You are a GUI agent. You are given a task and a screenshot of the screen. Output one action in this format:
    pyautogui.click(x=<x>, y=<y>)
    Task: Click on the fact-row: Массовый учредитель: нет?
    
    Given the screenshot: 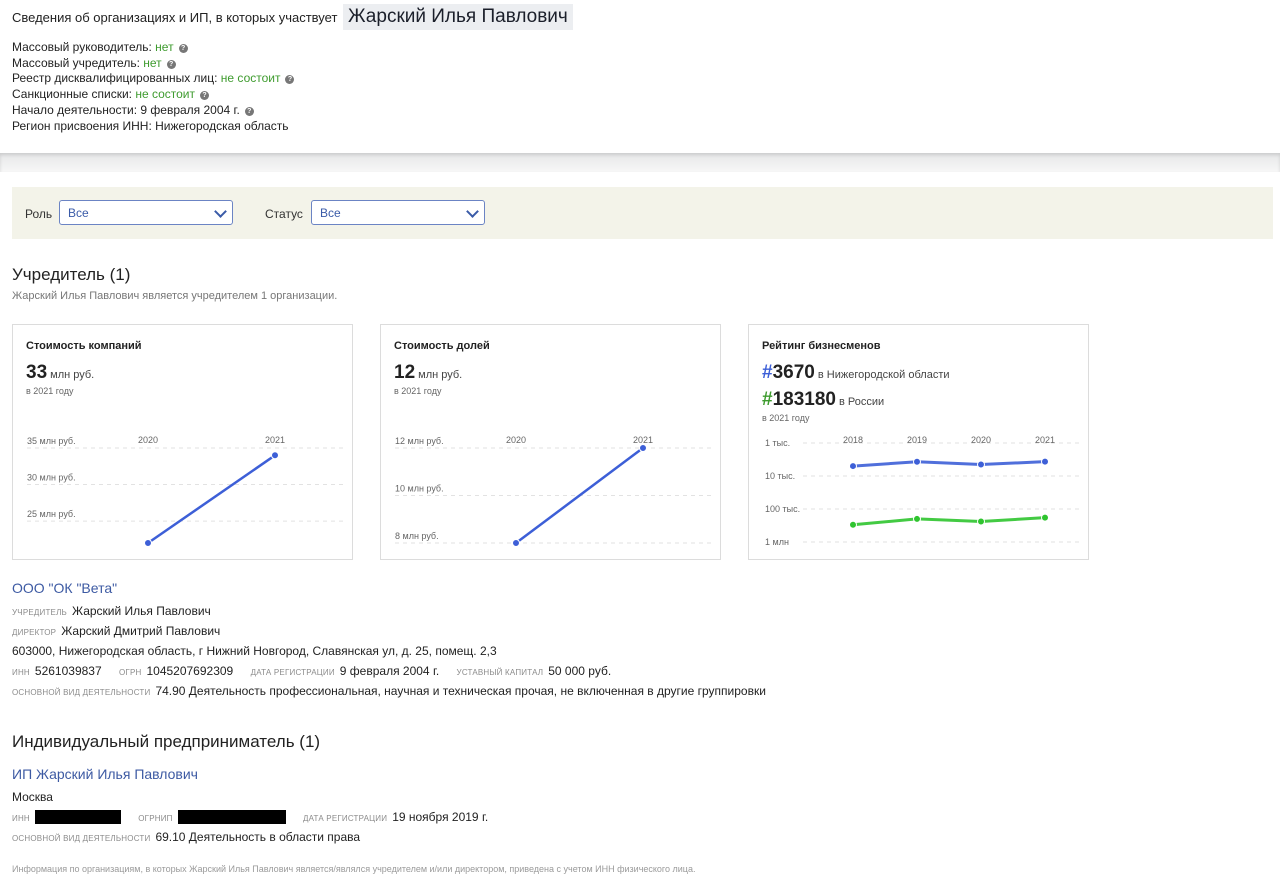 What is the action you would take?
    pyautogui.click(x=153, y=64)
    